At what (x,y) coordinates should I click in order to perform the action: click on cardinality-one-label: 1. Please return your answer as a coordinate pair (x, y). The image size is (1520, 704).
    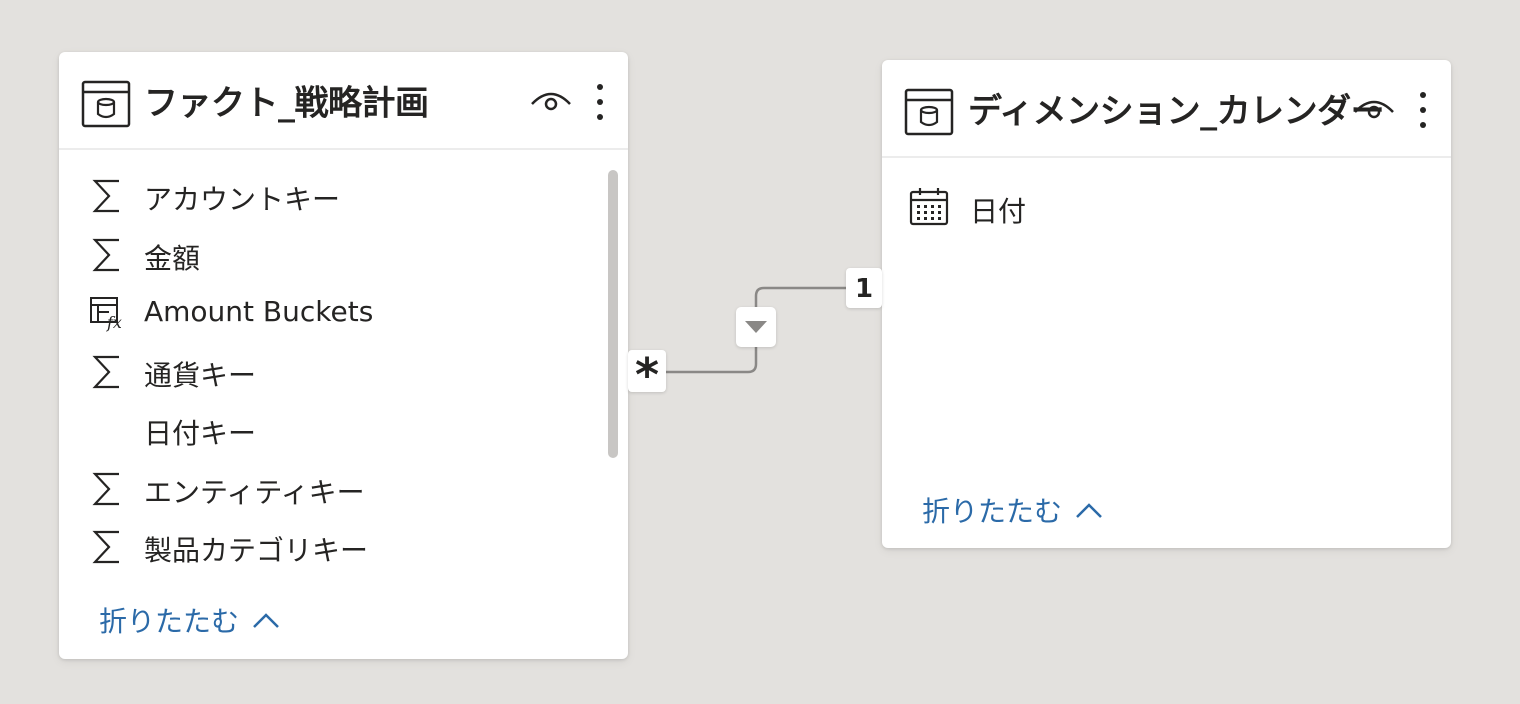
    Looking at the image, I should click on (864, 288).